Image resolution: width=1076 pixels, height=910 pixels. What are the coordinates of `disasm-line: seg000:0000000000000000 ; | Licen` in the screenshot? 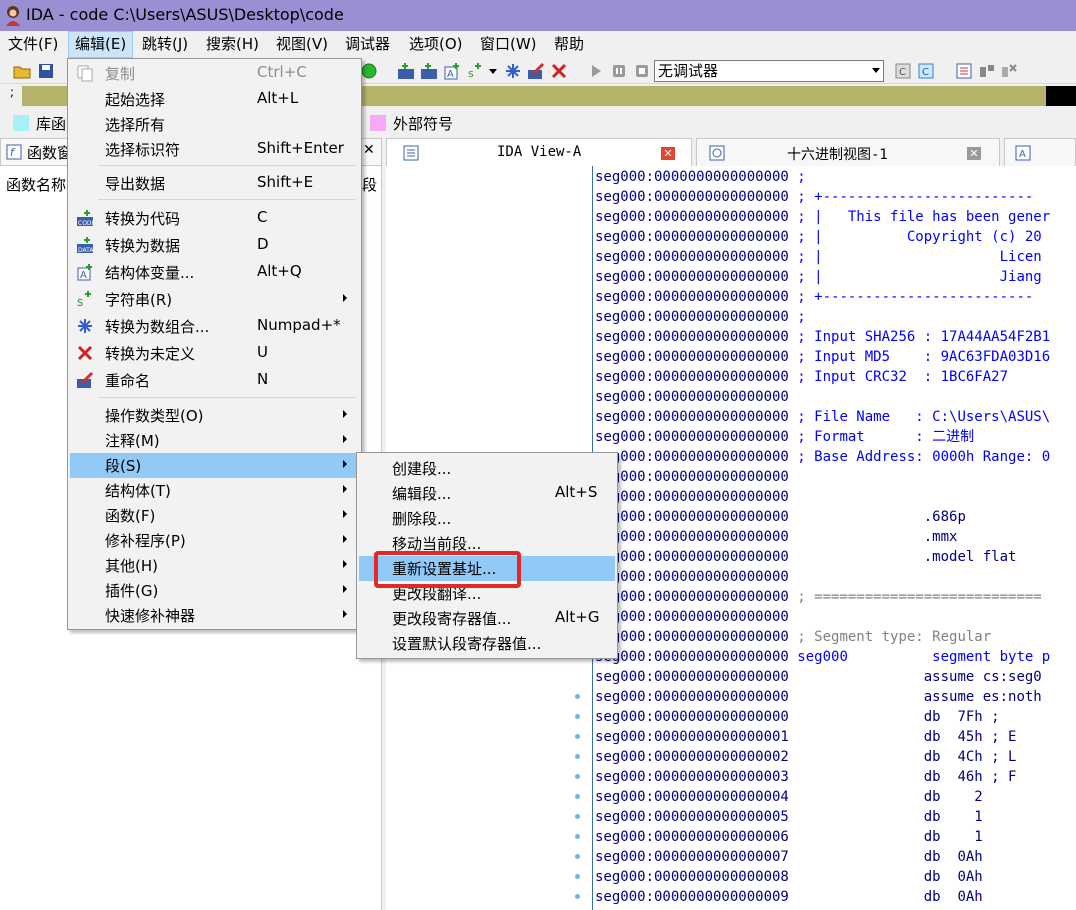 It's located at (818, 257).